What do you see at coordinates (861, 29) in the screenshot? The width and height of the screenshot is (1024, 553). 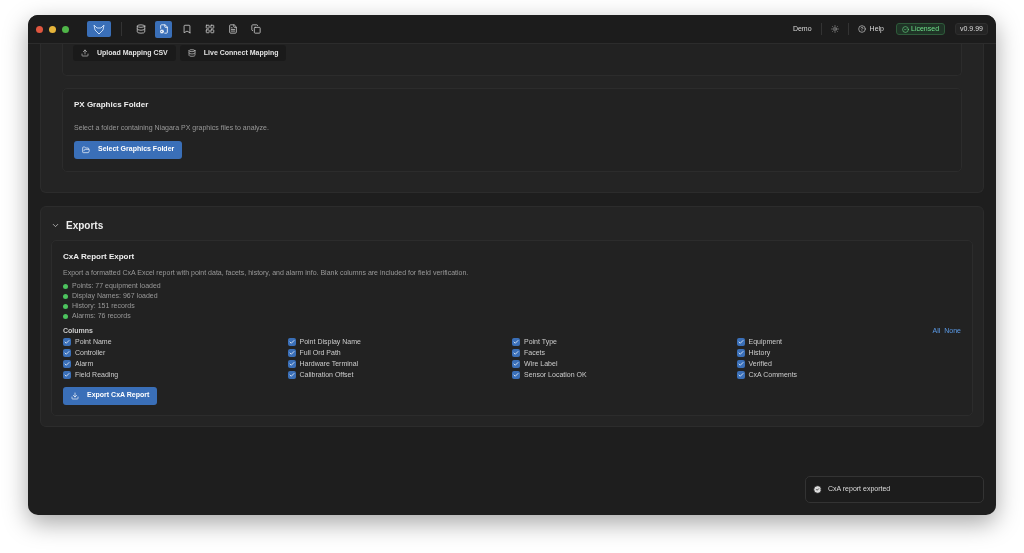 I see `help-icon` at bounding box center [861, 29].